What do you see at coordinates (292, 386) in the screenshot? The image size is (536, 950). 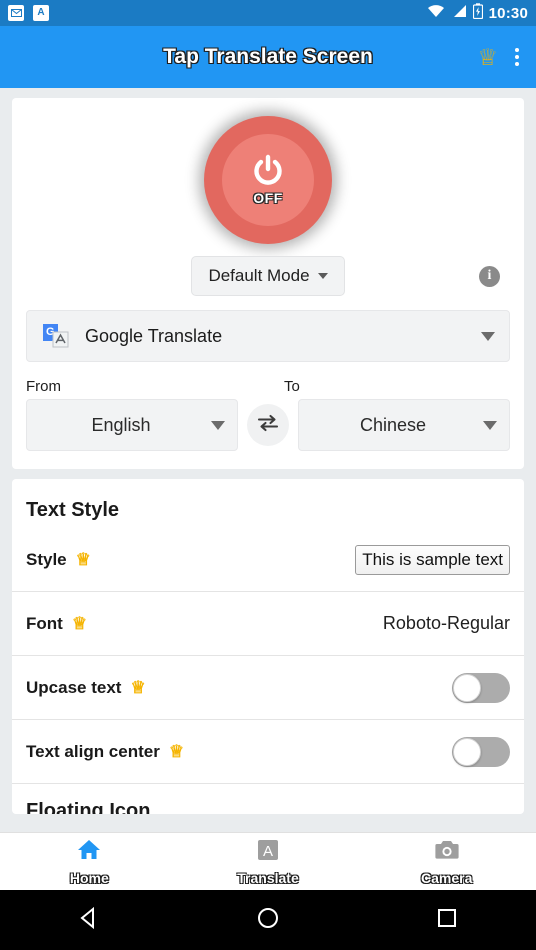 I see `to-label: To` at bounding box center [292, 386].